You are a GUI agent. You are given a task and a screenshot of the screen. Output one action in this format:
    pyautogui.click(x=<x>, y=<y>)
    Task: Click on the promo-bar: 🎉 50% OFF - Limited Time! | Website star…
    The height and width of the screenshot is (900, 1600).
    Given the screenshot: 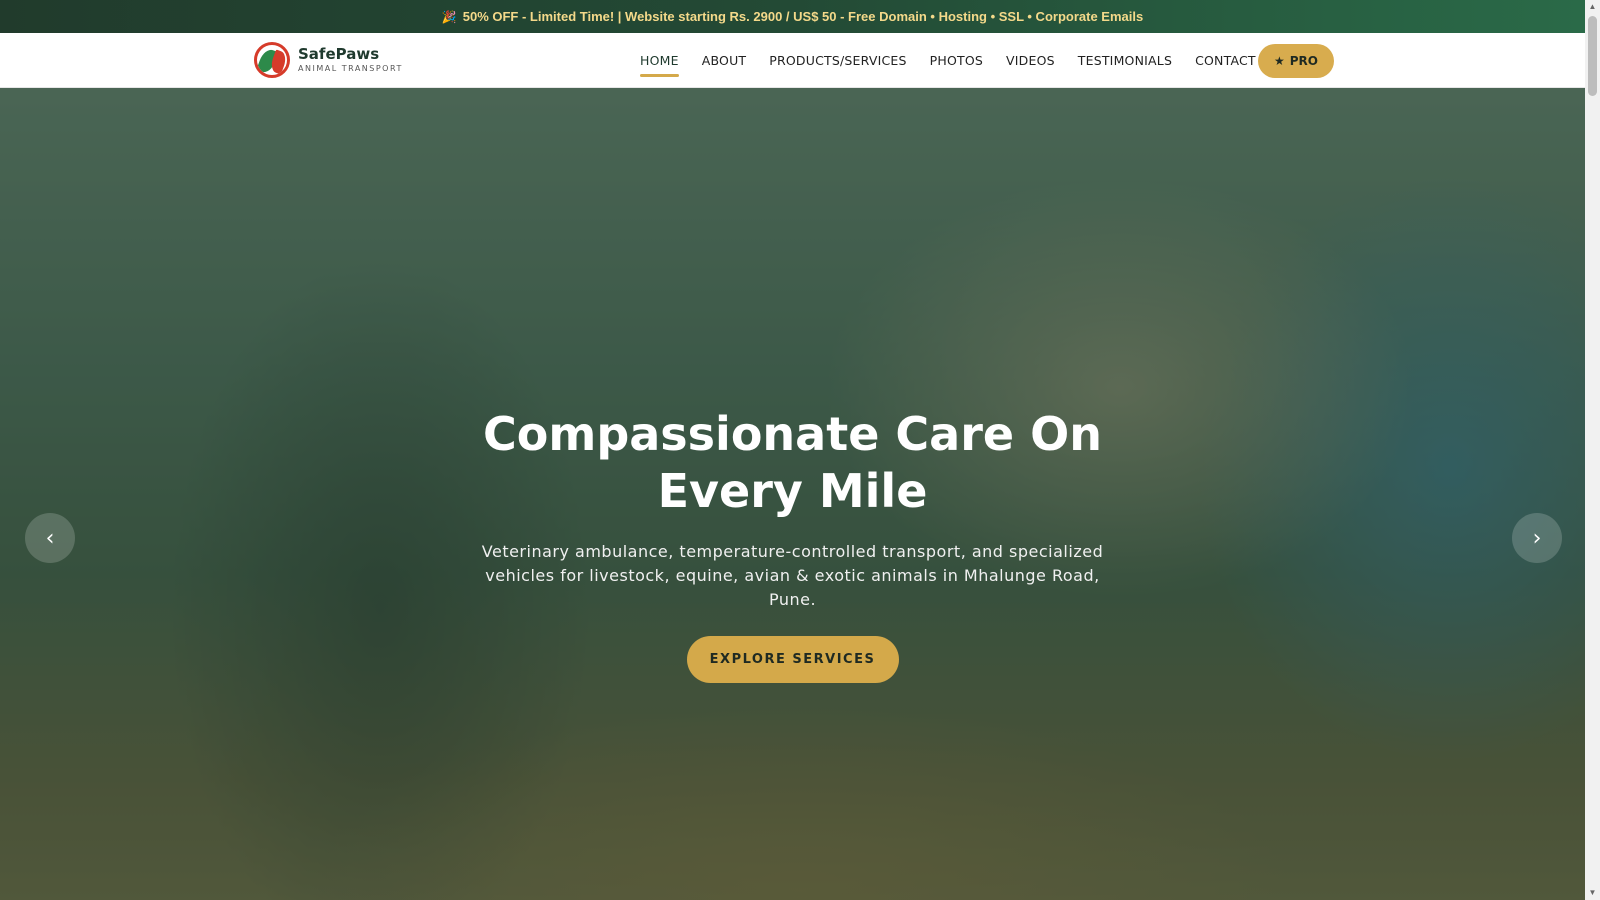 What is the action you would take?
    pyautogui.click(x=792, y=16)
    